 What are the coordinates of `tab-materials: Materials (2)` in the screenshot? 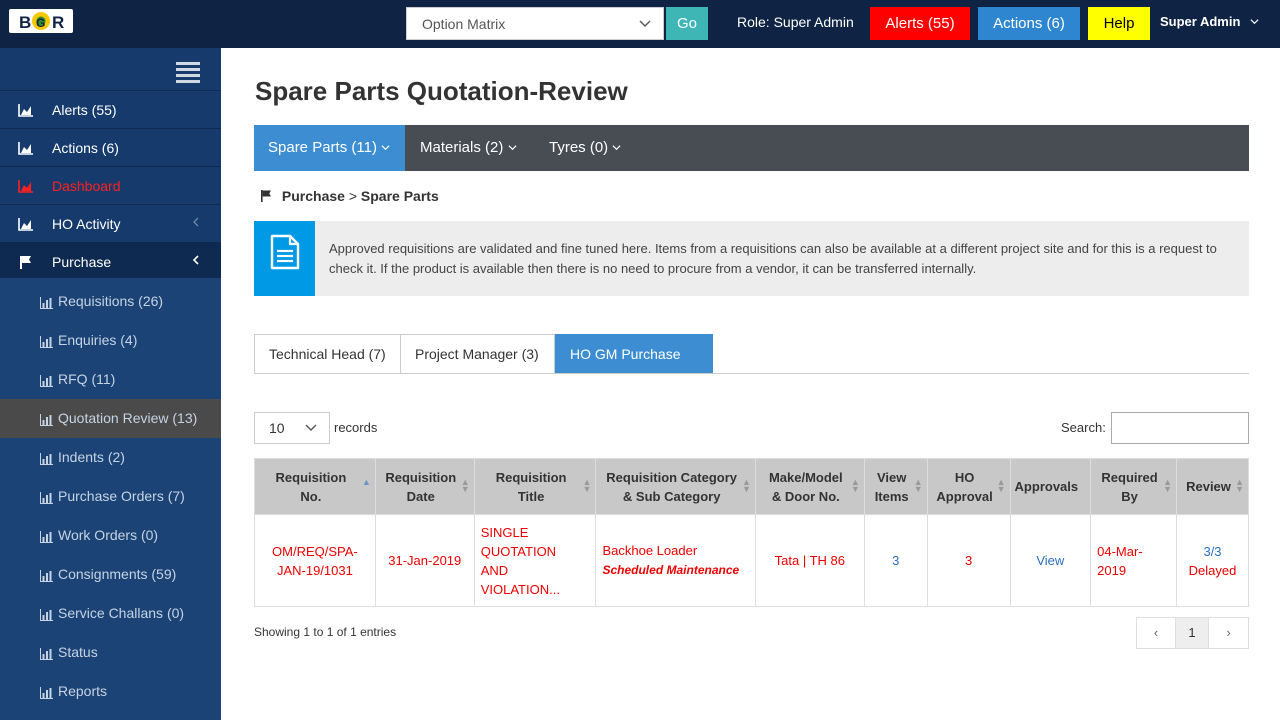 It's located at (468, 148).